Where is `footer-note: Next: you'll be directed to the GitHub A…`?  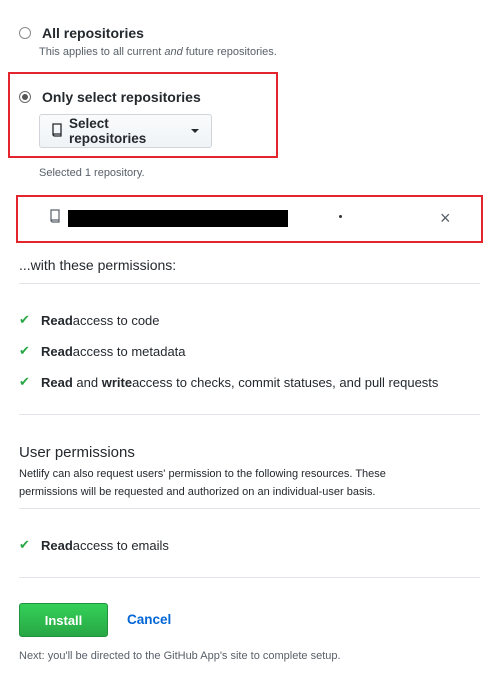
footer-note: Next: you'll be directed to the GitHub A… is located at coordinates (180, 656).